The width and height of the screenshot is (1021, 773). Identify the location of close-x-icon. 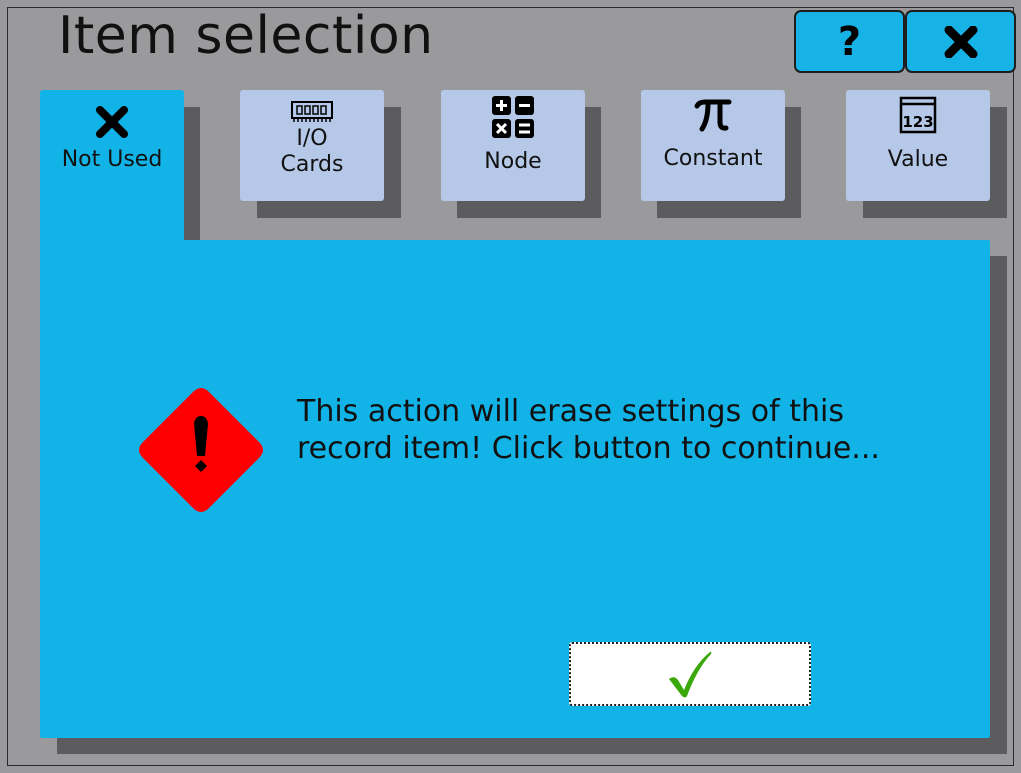
(960, 41).